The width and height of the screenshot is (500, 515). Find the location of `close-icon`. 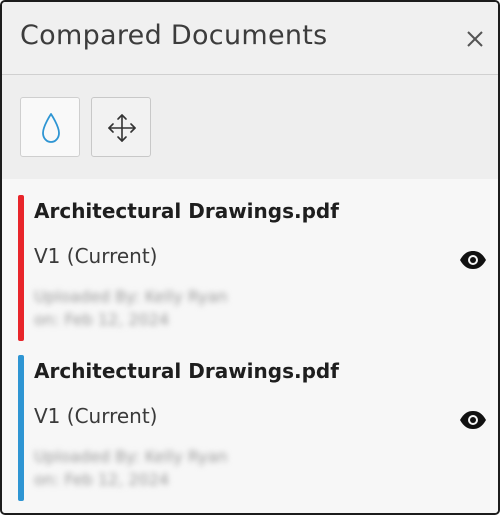

close-icon is located at coordinates (475, 39).